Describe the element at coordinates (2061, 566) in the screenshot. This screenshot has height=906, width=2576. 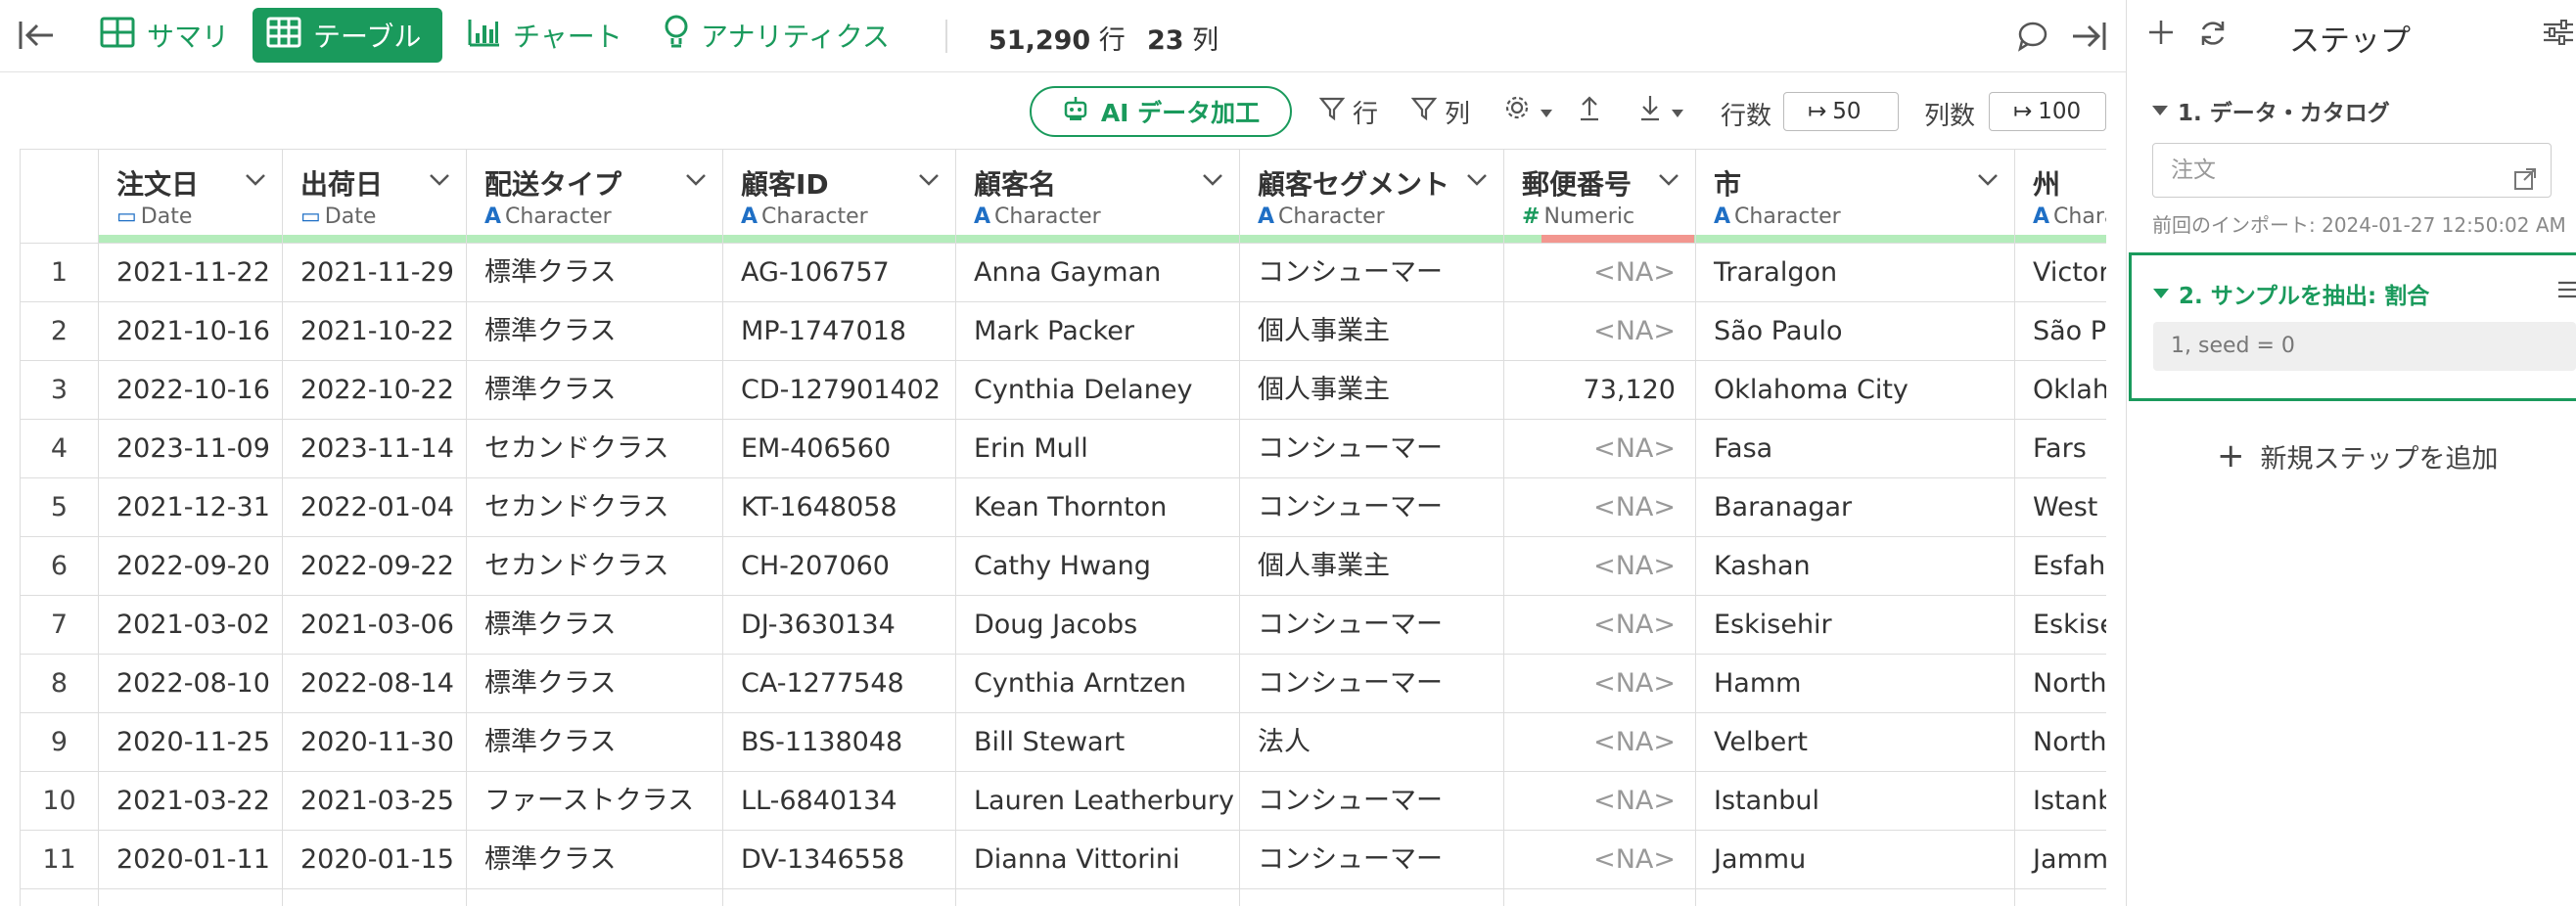
I see `table-cell: Esfahan` at that location.